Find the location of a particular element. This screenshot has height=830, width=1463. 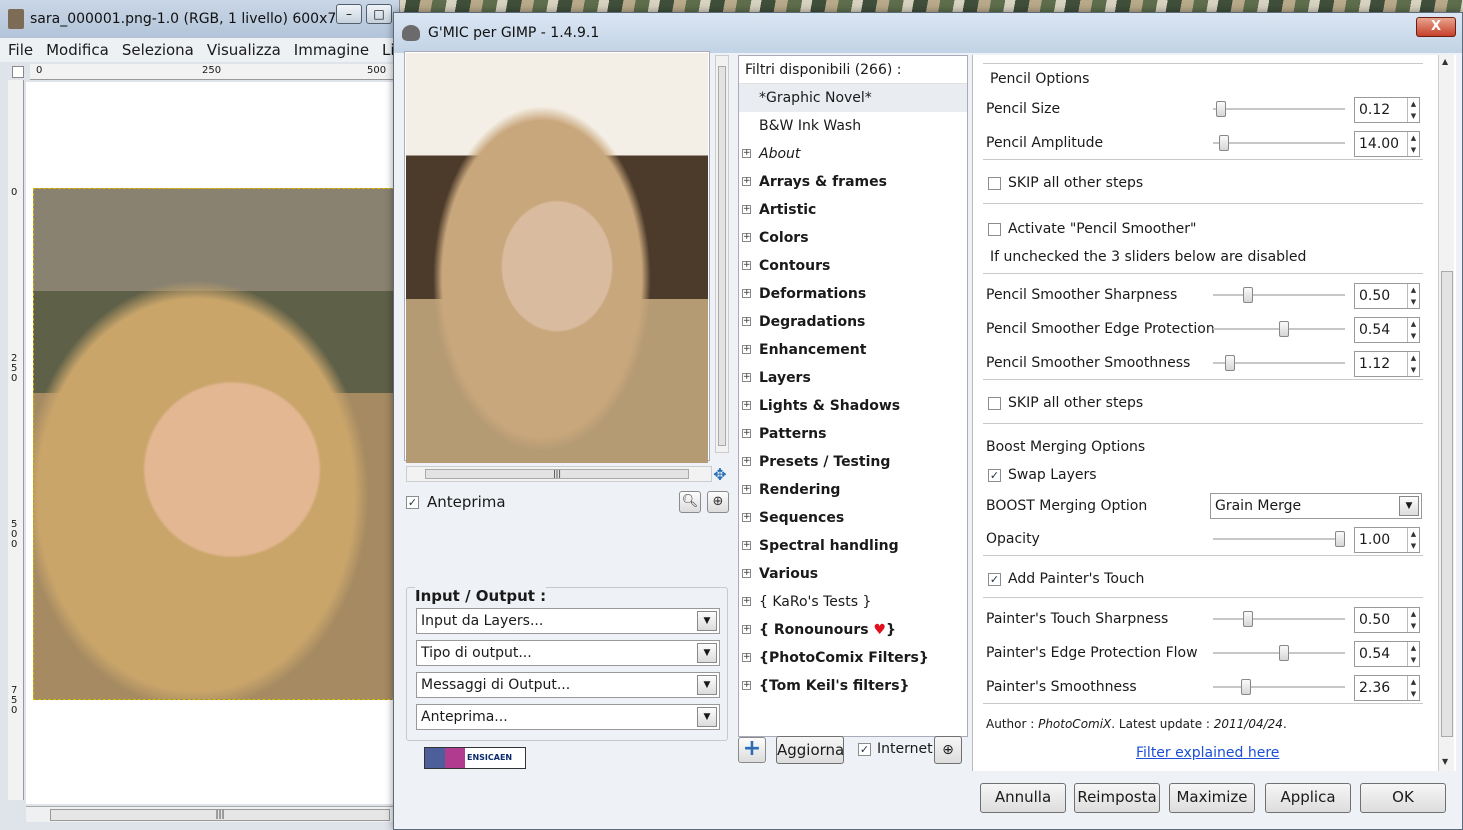

painter-smoothness-spinbox: 2.36 ▲ ▼ is located at coordinates (1387, 688).